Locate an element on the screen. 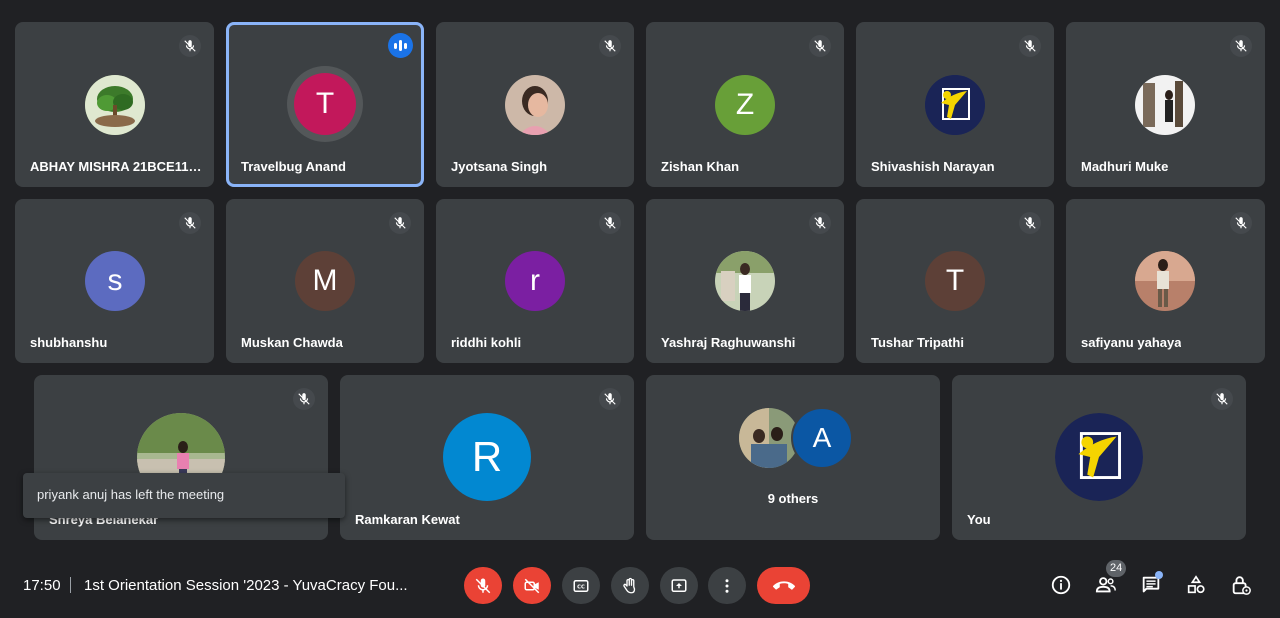 The height and width of the screenshot is (618, 1280). avatar: R is located at coordinates (487, 457).